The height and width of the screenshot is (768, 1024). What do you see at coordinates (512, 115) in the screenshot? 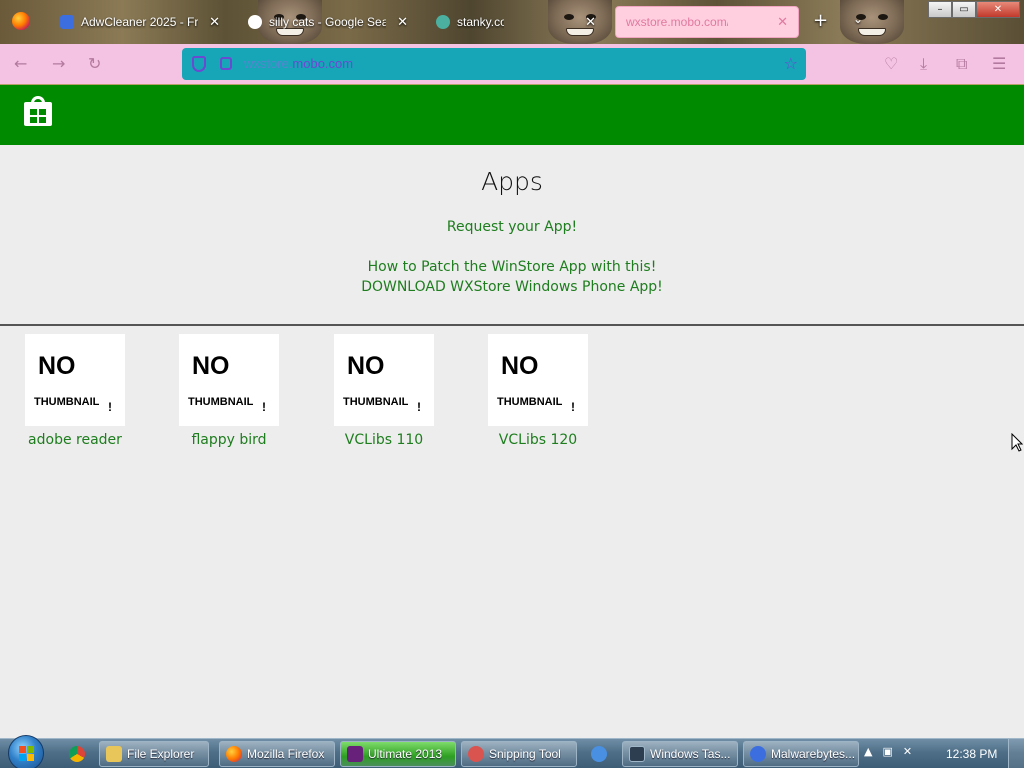
I see `site-header` at bounding box center [512, 115].